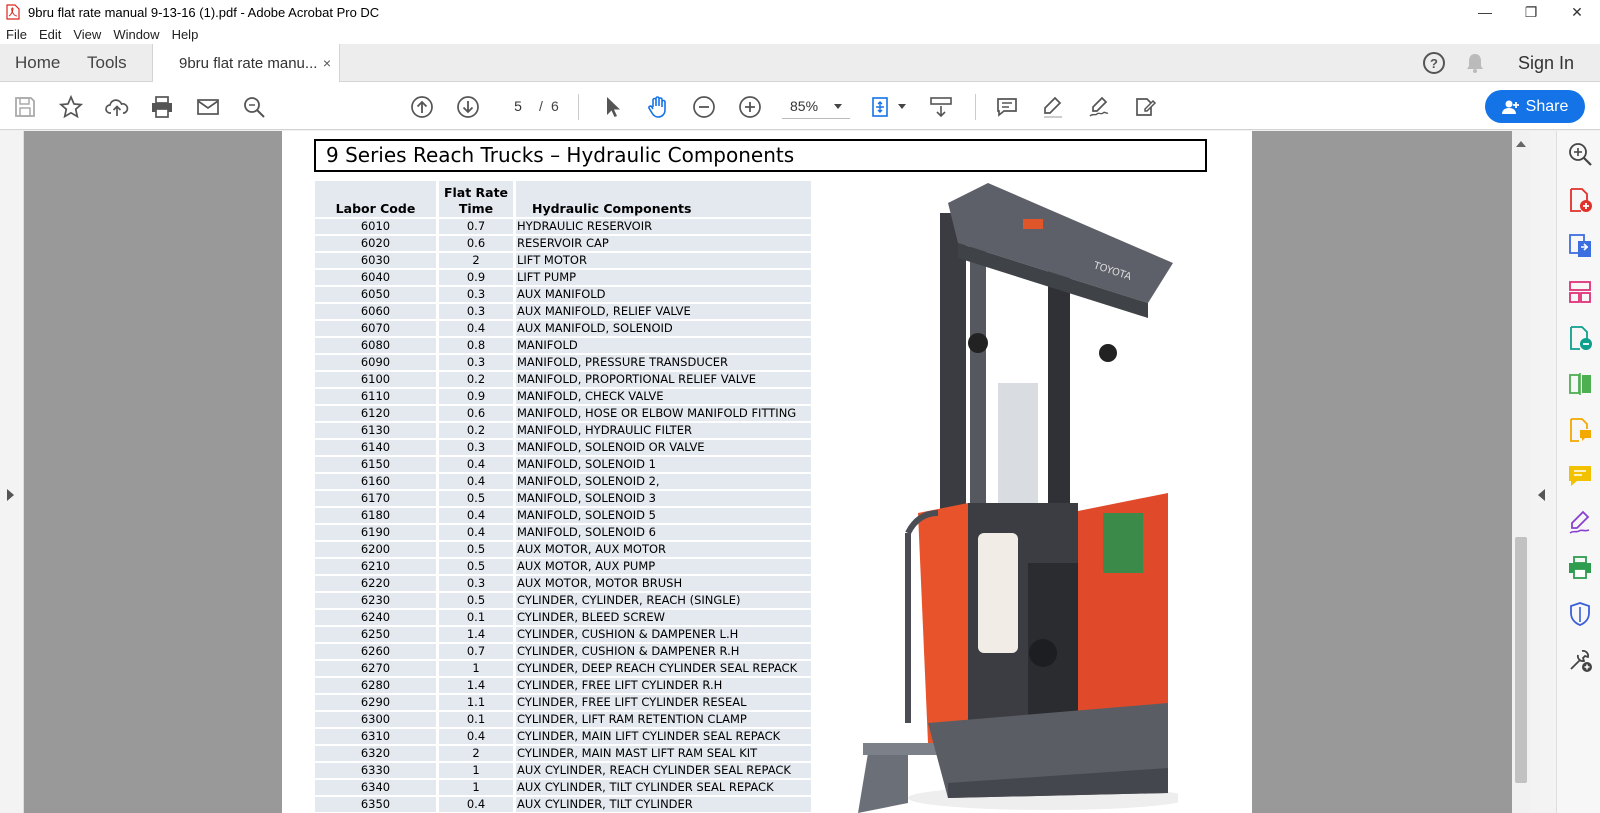  What do you see at coordinates (665, 412) in the screenshot?
I see `component-cell: MANIFOLD, HOSE OR ELBOW MANIFOLD FITTING` at bounding box center [665, 412].